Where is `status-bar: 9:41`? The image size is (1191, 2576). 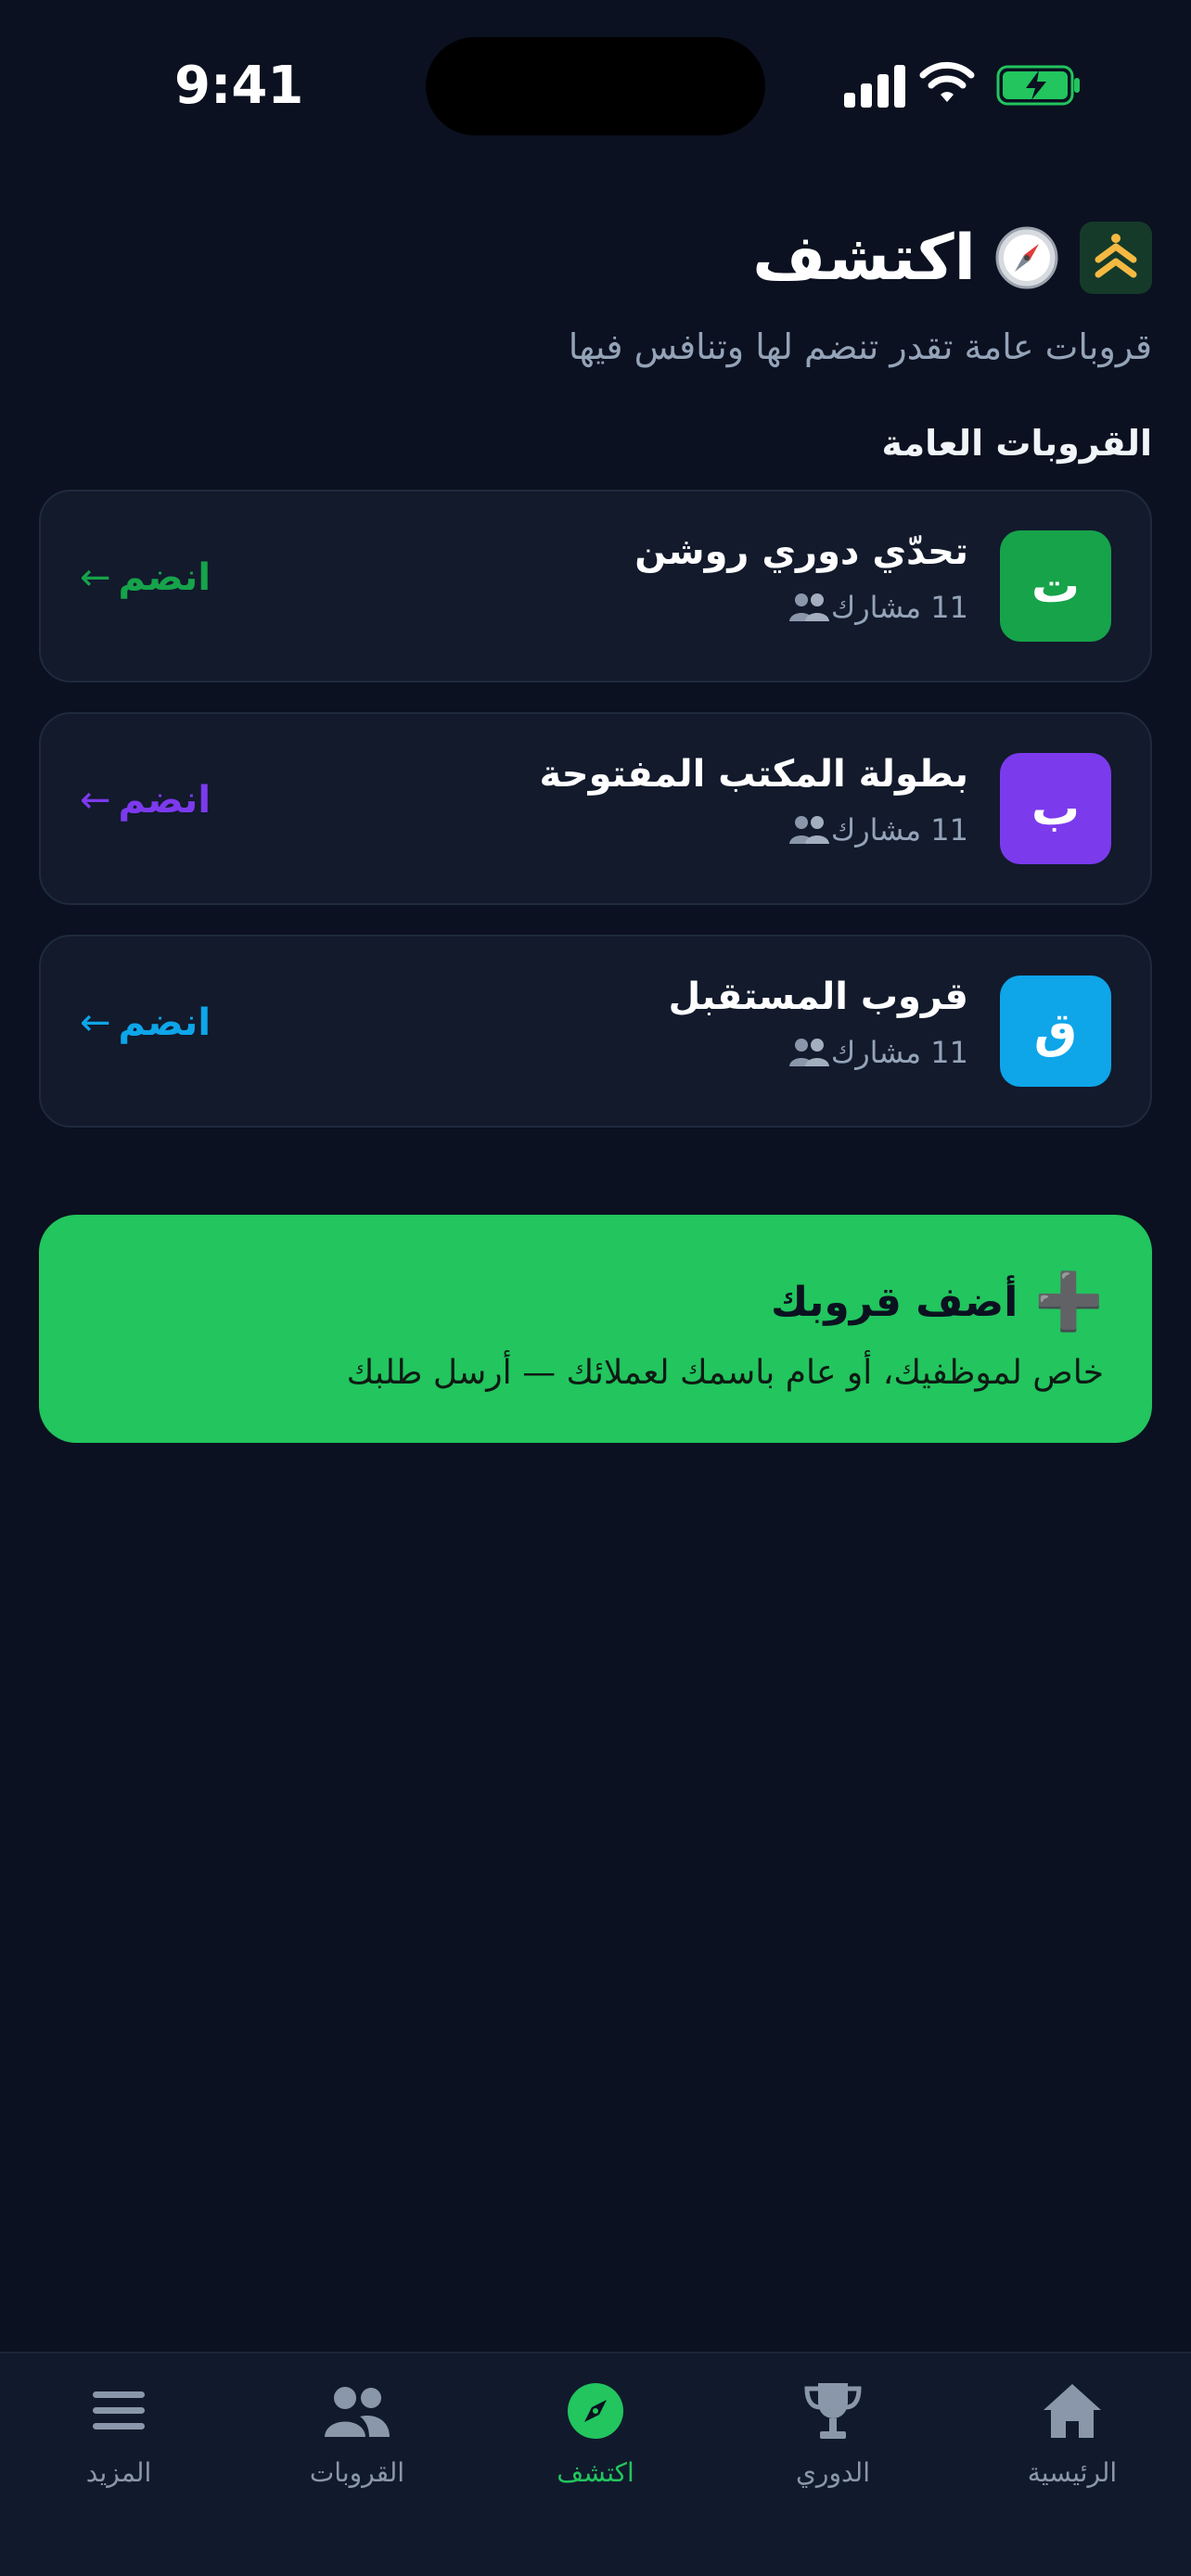 status-bar: 9:41 is located at coordinates (595, 84).